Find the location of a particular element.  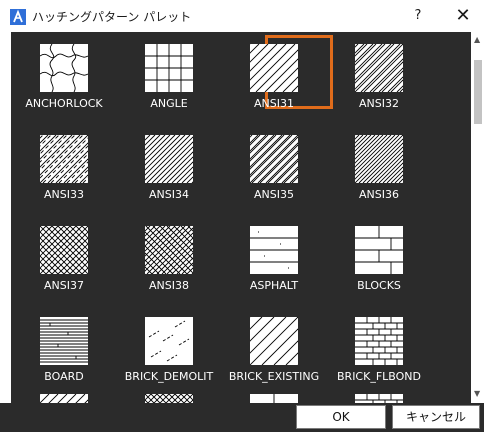

pattern-swatch-ansi38 is located at coordinates (169, 250).